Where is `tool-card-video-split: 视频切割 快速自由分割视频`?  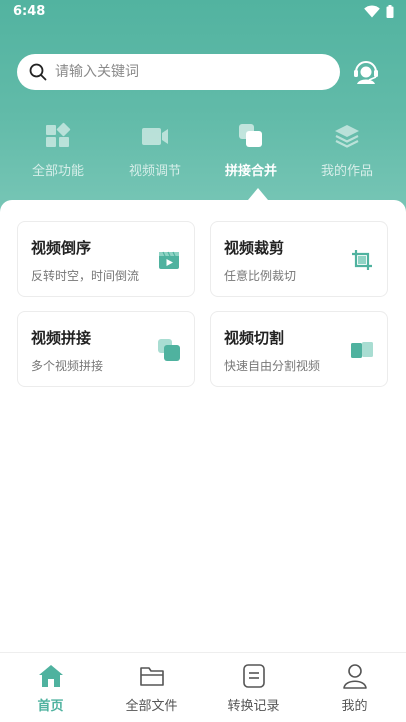
tool-card-video-split: 视频切割 快速自由分割视频 is located at coordinates (299, 349).